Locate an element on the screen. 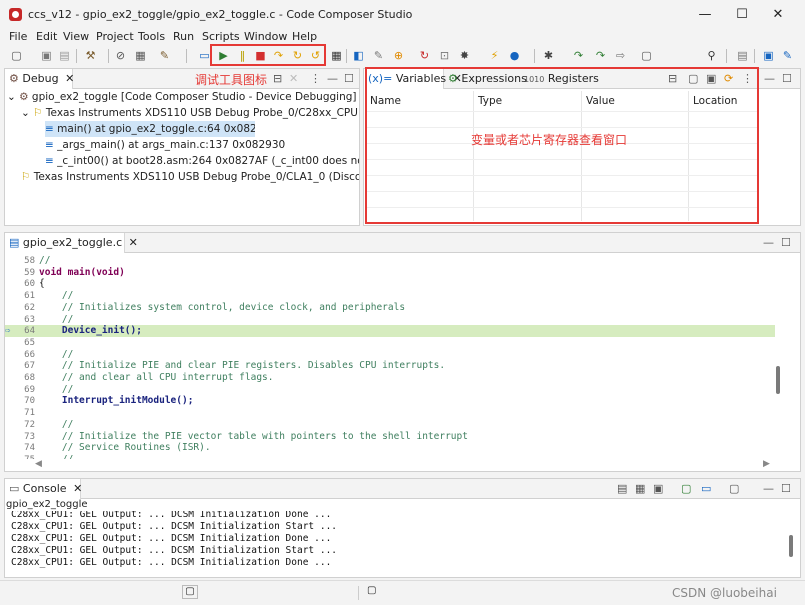 The image size is (805, 605). console-toolbar-icon: ▣ is located at coordinates (658, 488).